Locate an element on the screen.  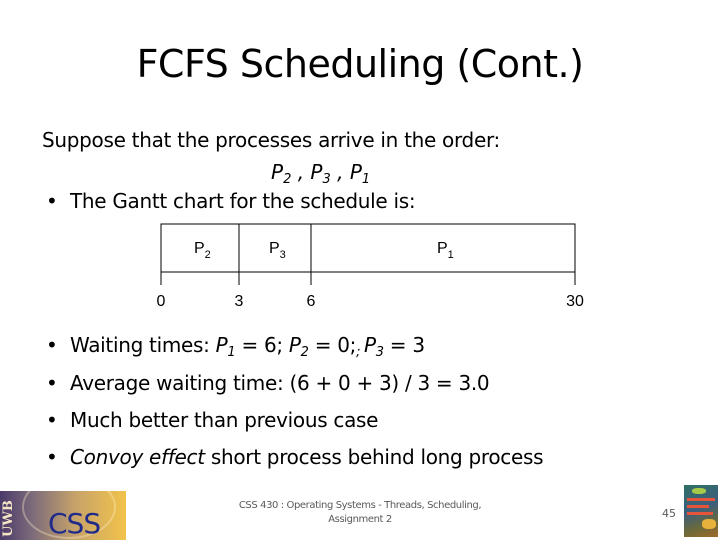
bullet-waiting-times: • Waiting times: P1 = 6; P2 = 0;; P3 = 3 is located at coordinates (235, 346).